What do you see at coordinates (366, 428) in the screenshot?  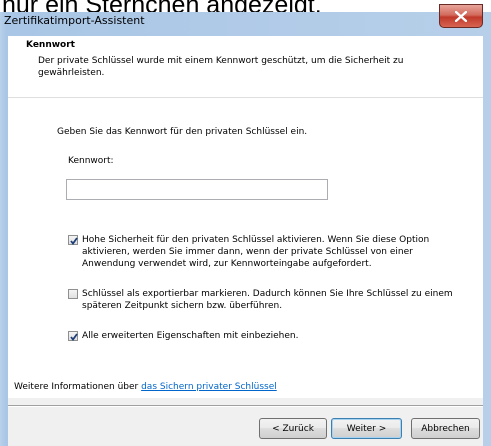 I see `next-button: Weiter >` at bounding box center [366, 428].